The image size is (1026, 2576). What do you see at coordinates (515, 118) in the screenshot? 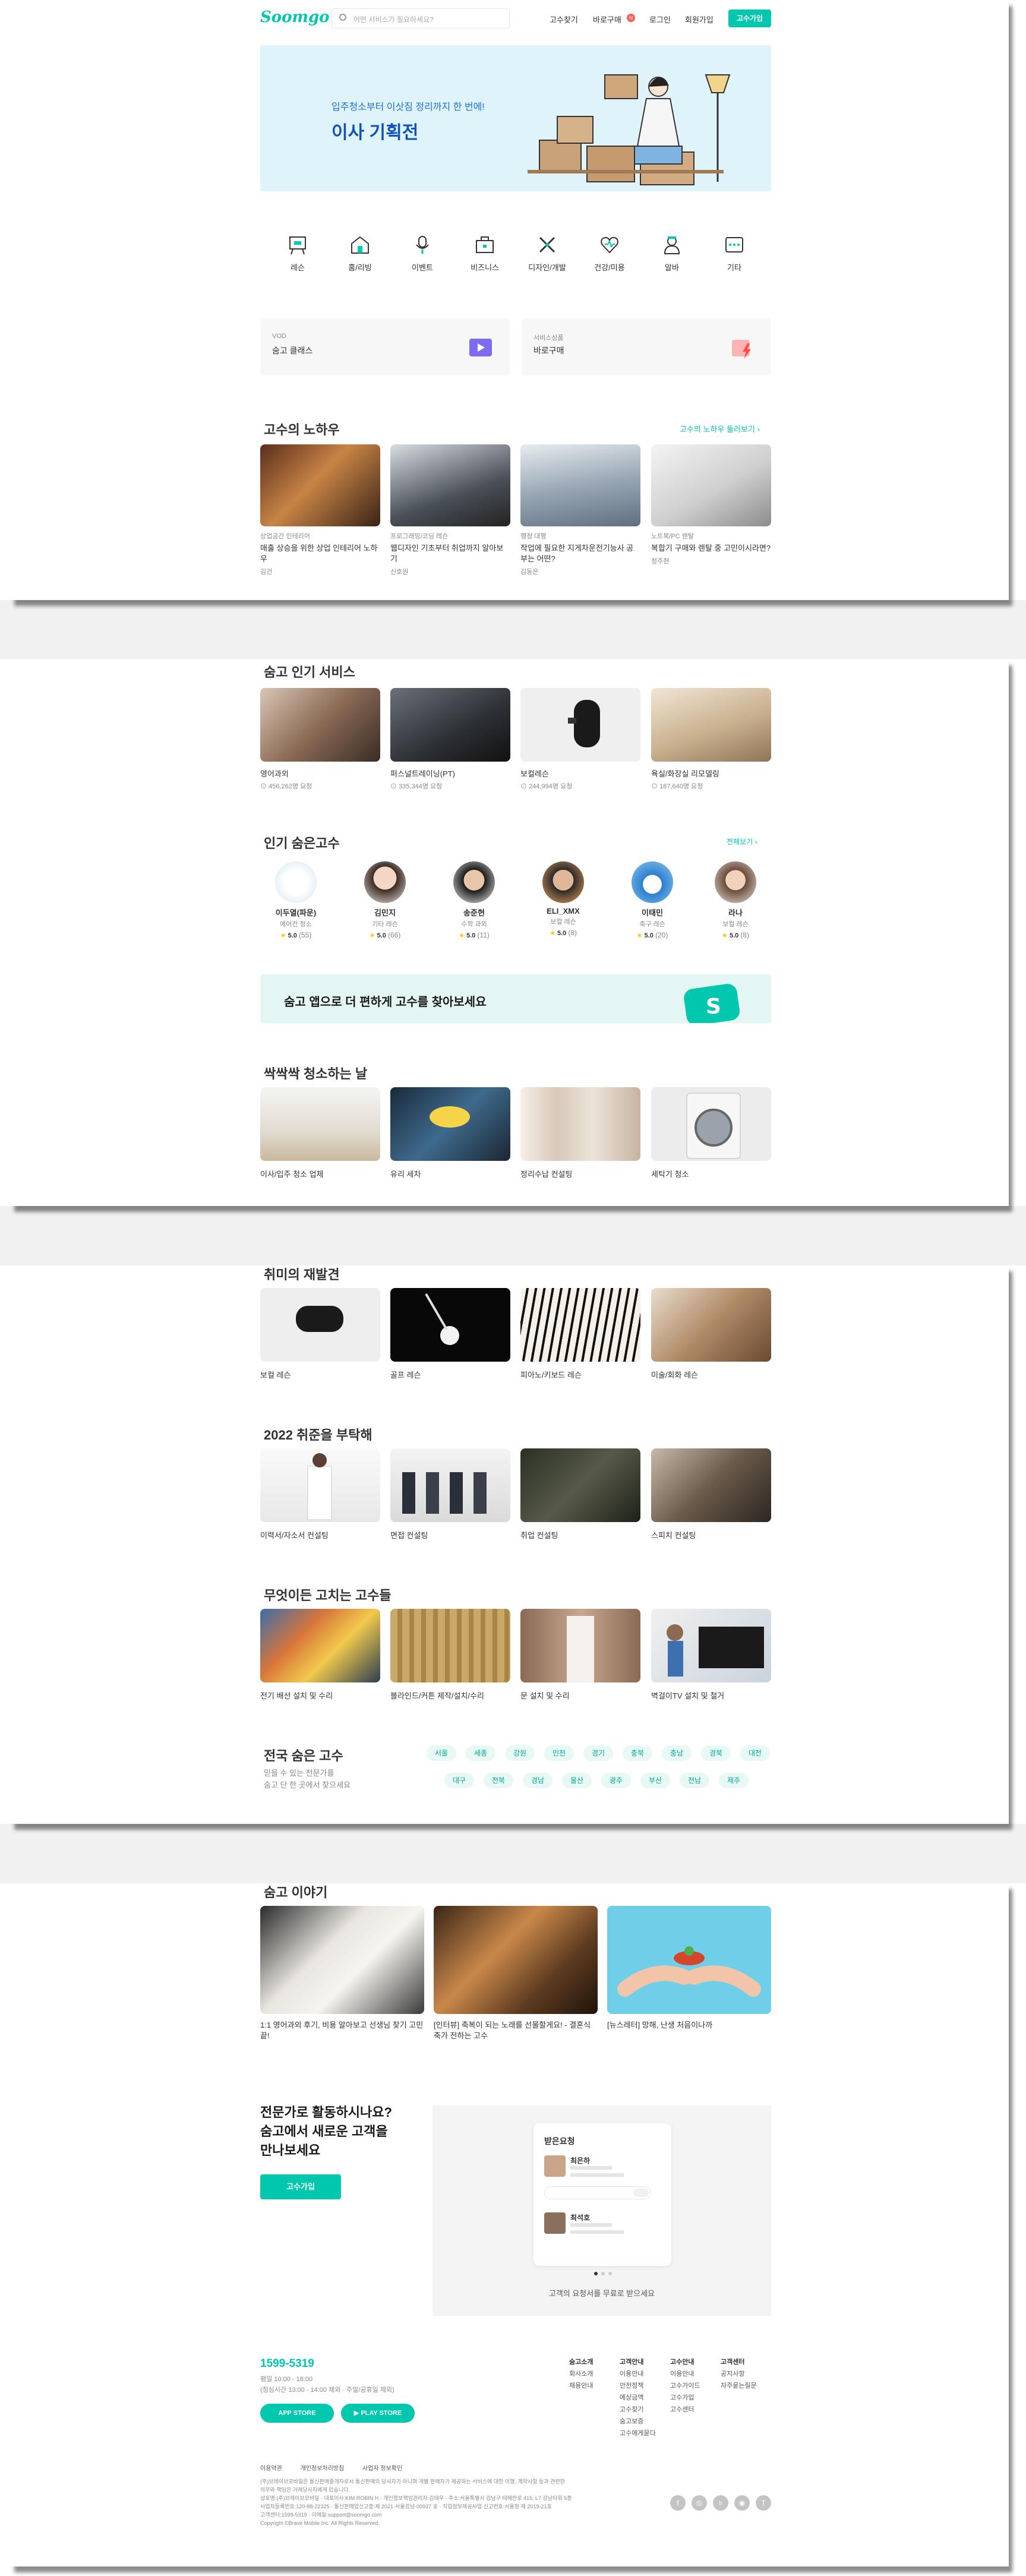
I see `hero-banner: 입주청소부터 이삿짐 정리까지 한 번에! 이사 기획전` at bounding box center [515, 118].